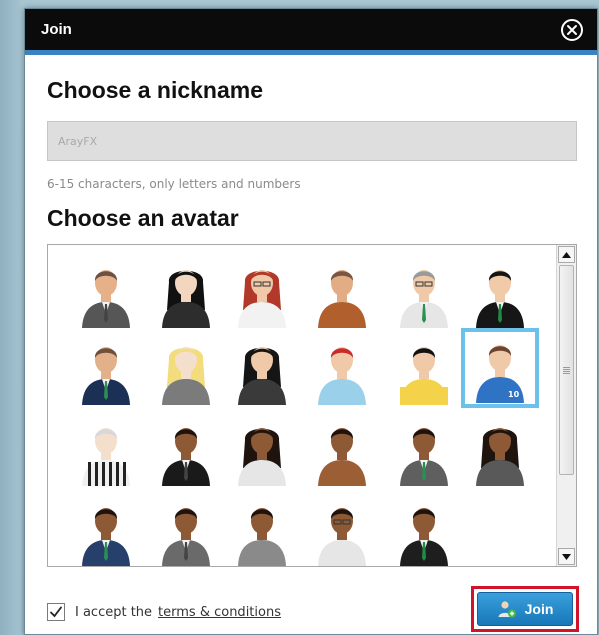  What do you see at coordinates (313, 610) in the screenshot?
I see `dialog-footer: I accept the terms & conditions Join` at bounding box center [313, 610].